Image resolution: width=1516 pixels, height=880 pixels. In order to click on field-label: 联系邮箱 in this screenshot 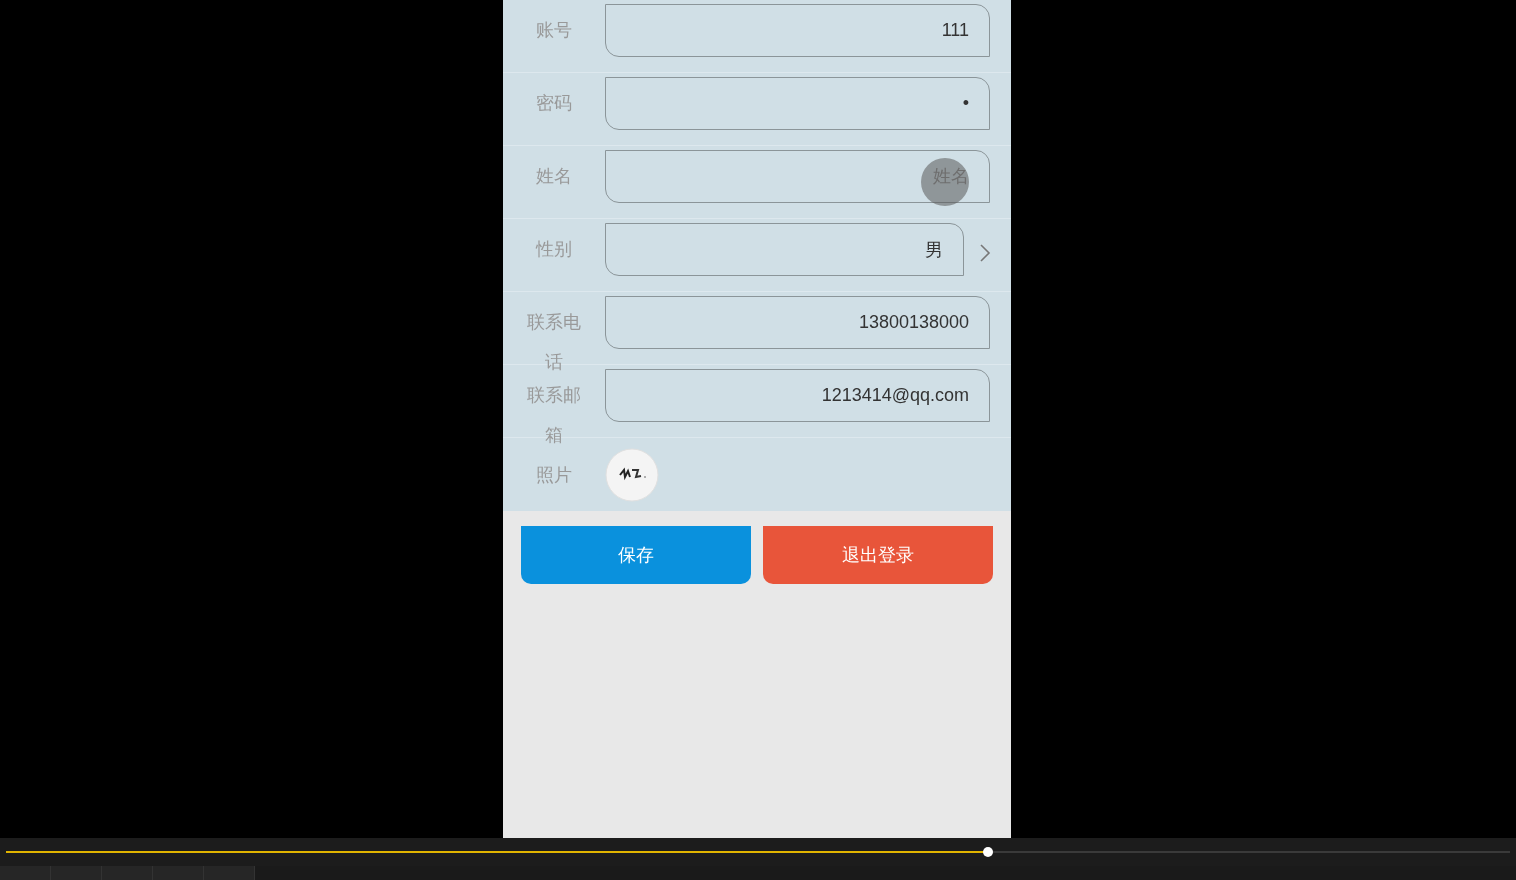, I will do `click(554, 415)`.